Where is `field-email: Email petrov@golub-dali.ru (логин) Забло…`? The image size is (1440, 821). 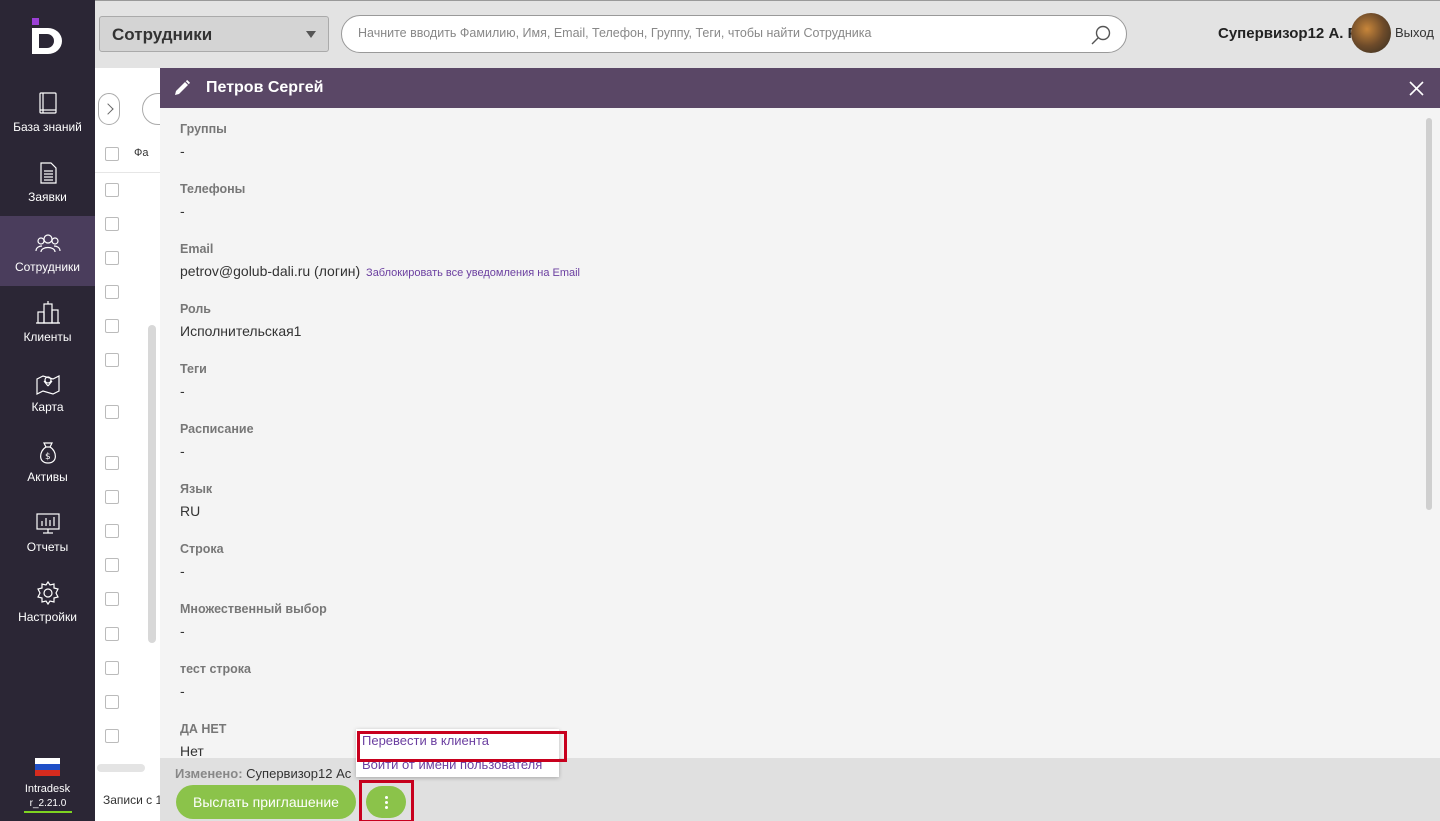 field-email: Email petrov@golub-dali.ru (логин) Забло… is located at coordinates (380, 260).